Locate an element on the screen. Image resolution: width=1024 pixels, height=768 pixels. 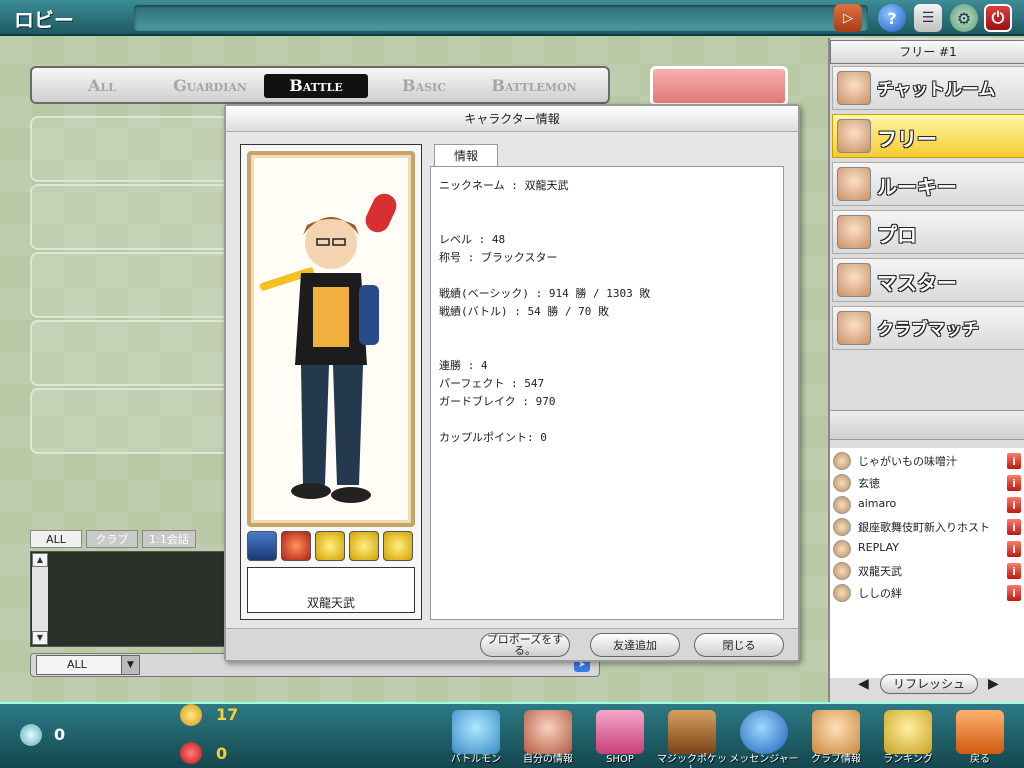
propose-button: プロポーズをする。 is located at coordinates (525, 645).